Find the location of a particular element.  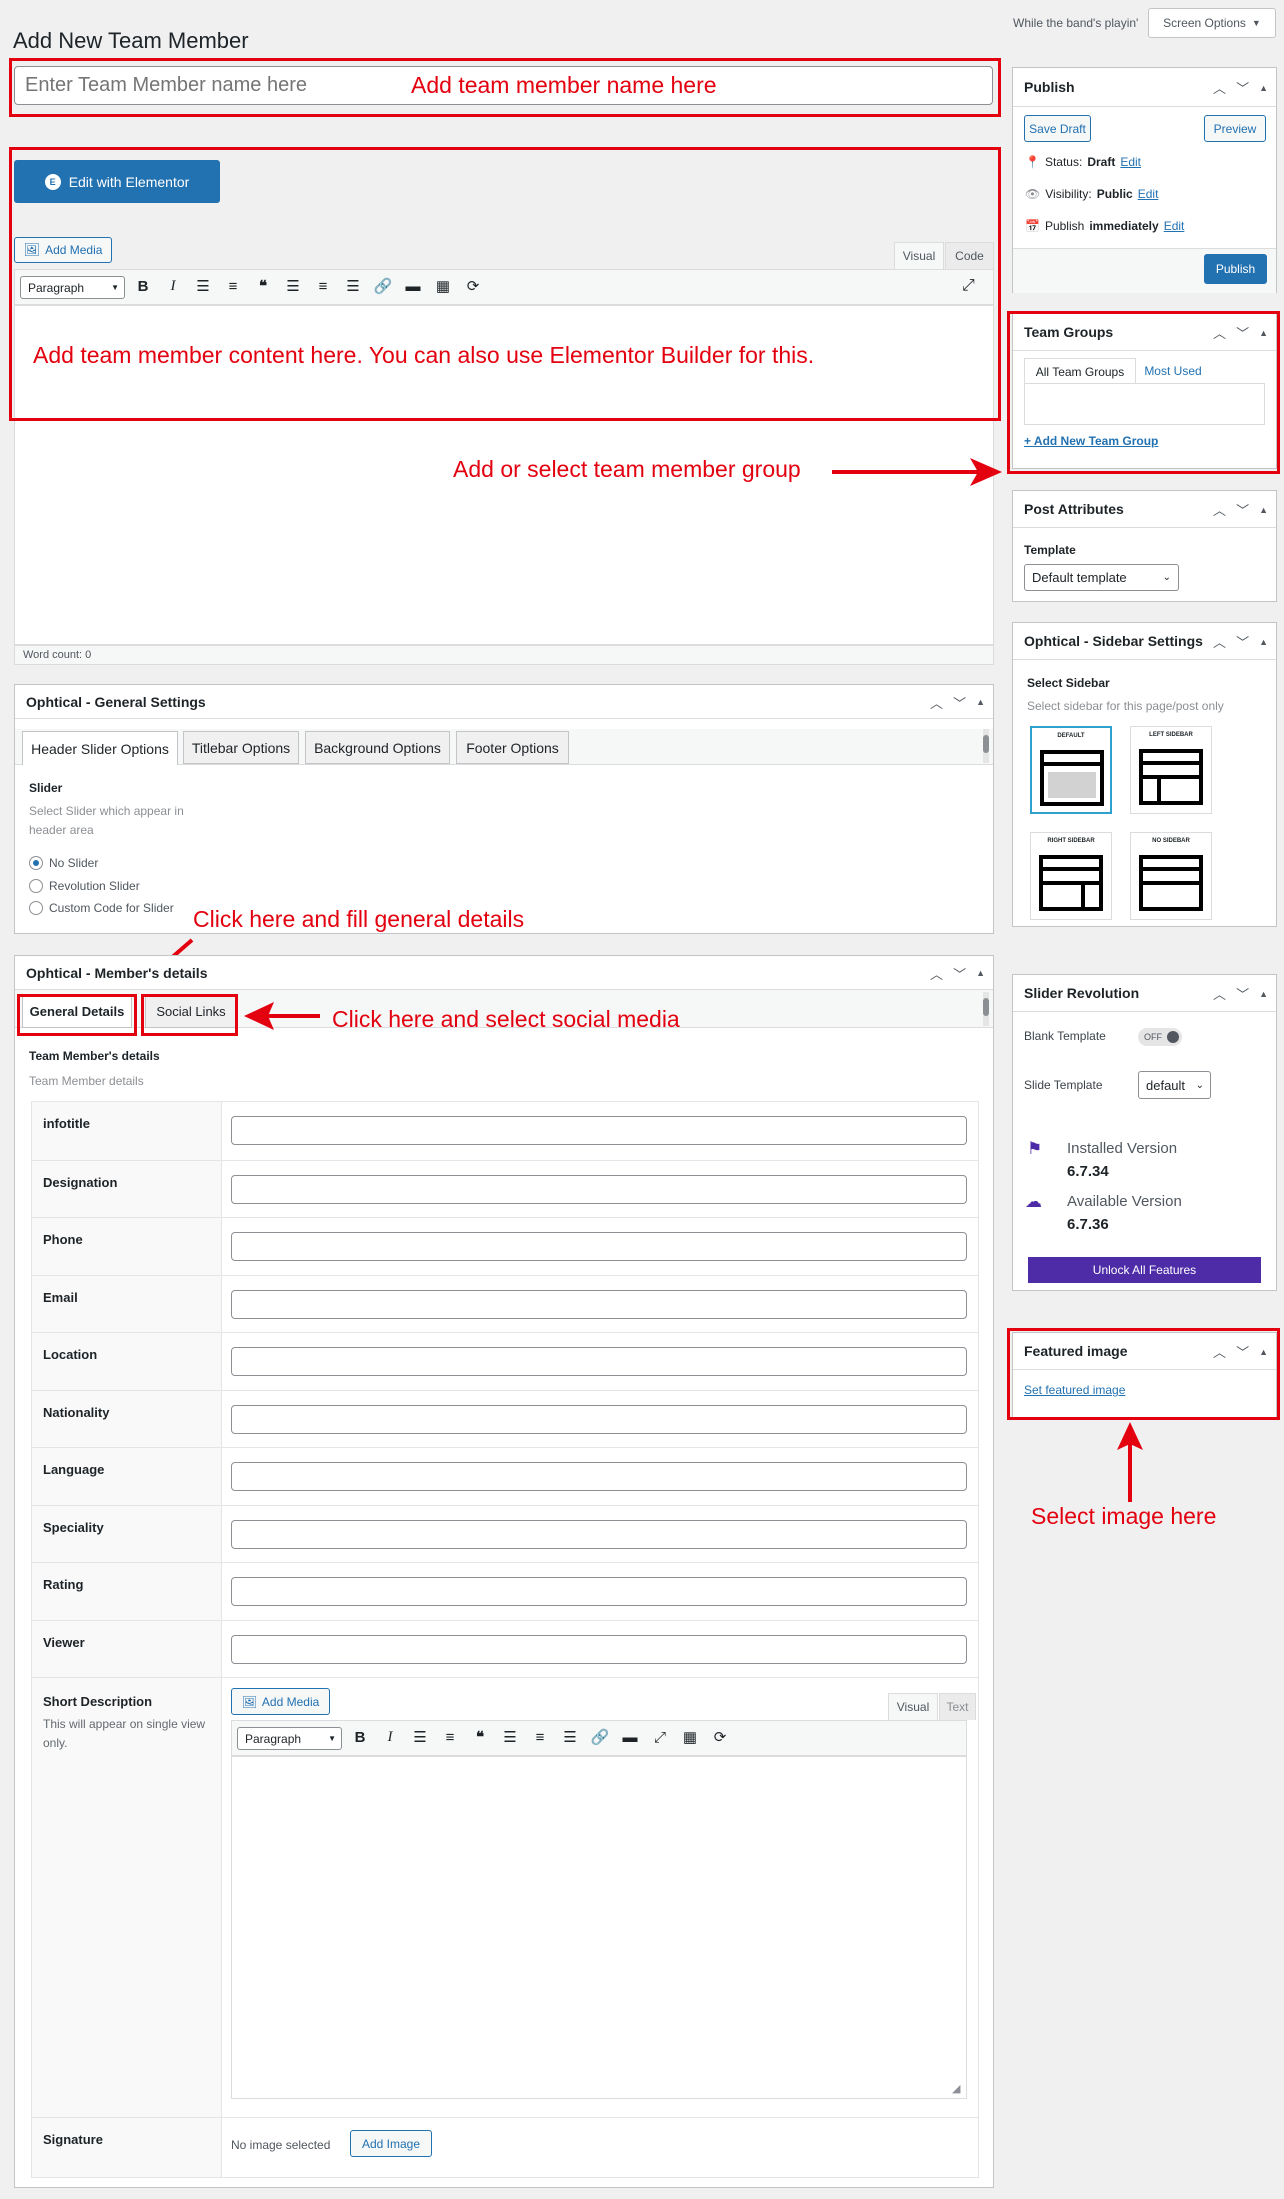

edit-schedule-link: Edit is located at coordinates (1174, 226).